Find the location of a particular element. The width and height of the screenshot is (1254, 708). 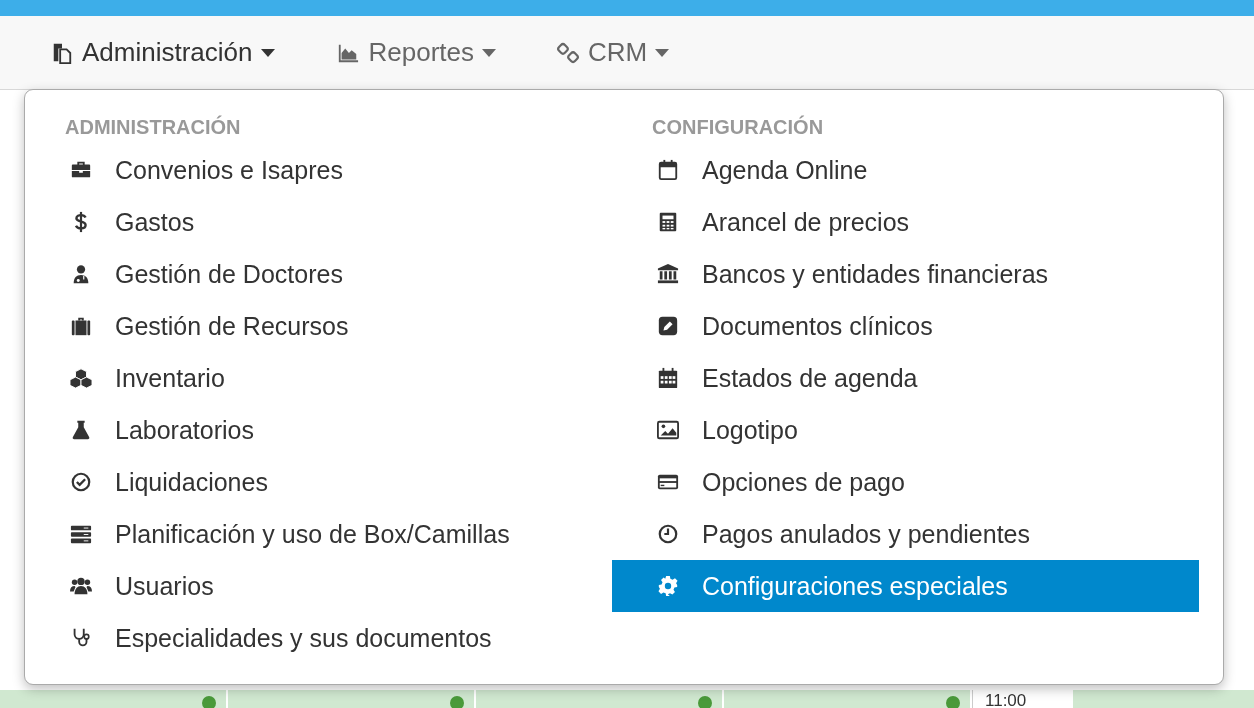

menu-item: Agenda Online is located at coordinates (905, 170).